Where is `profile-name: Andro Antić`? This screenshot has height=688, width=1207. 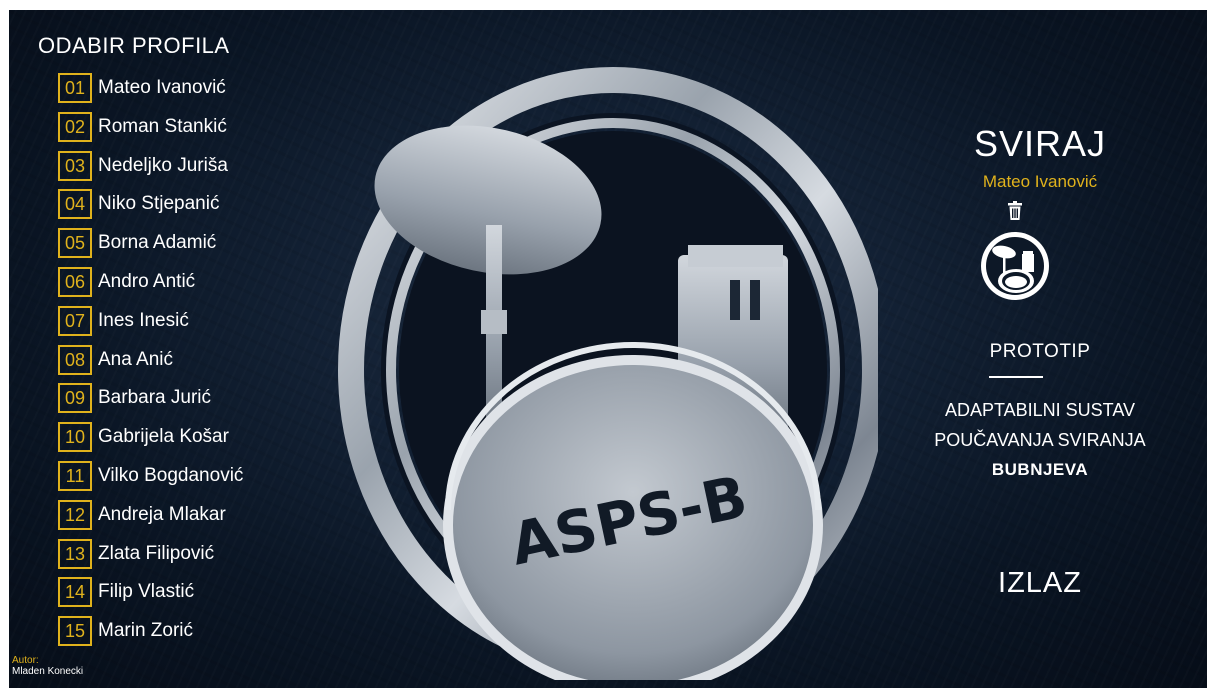 profile-name: Andro Antić is located at coordinates (147, 281).